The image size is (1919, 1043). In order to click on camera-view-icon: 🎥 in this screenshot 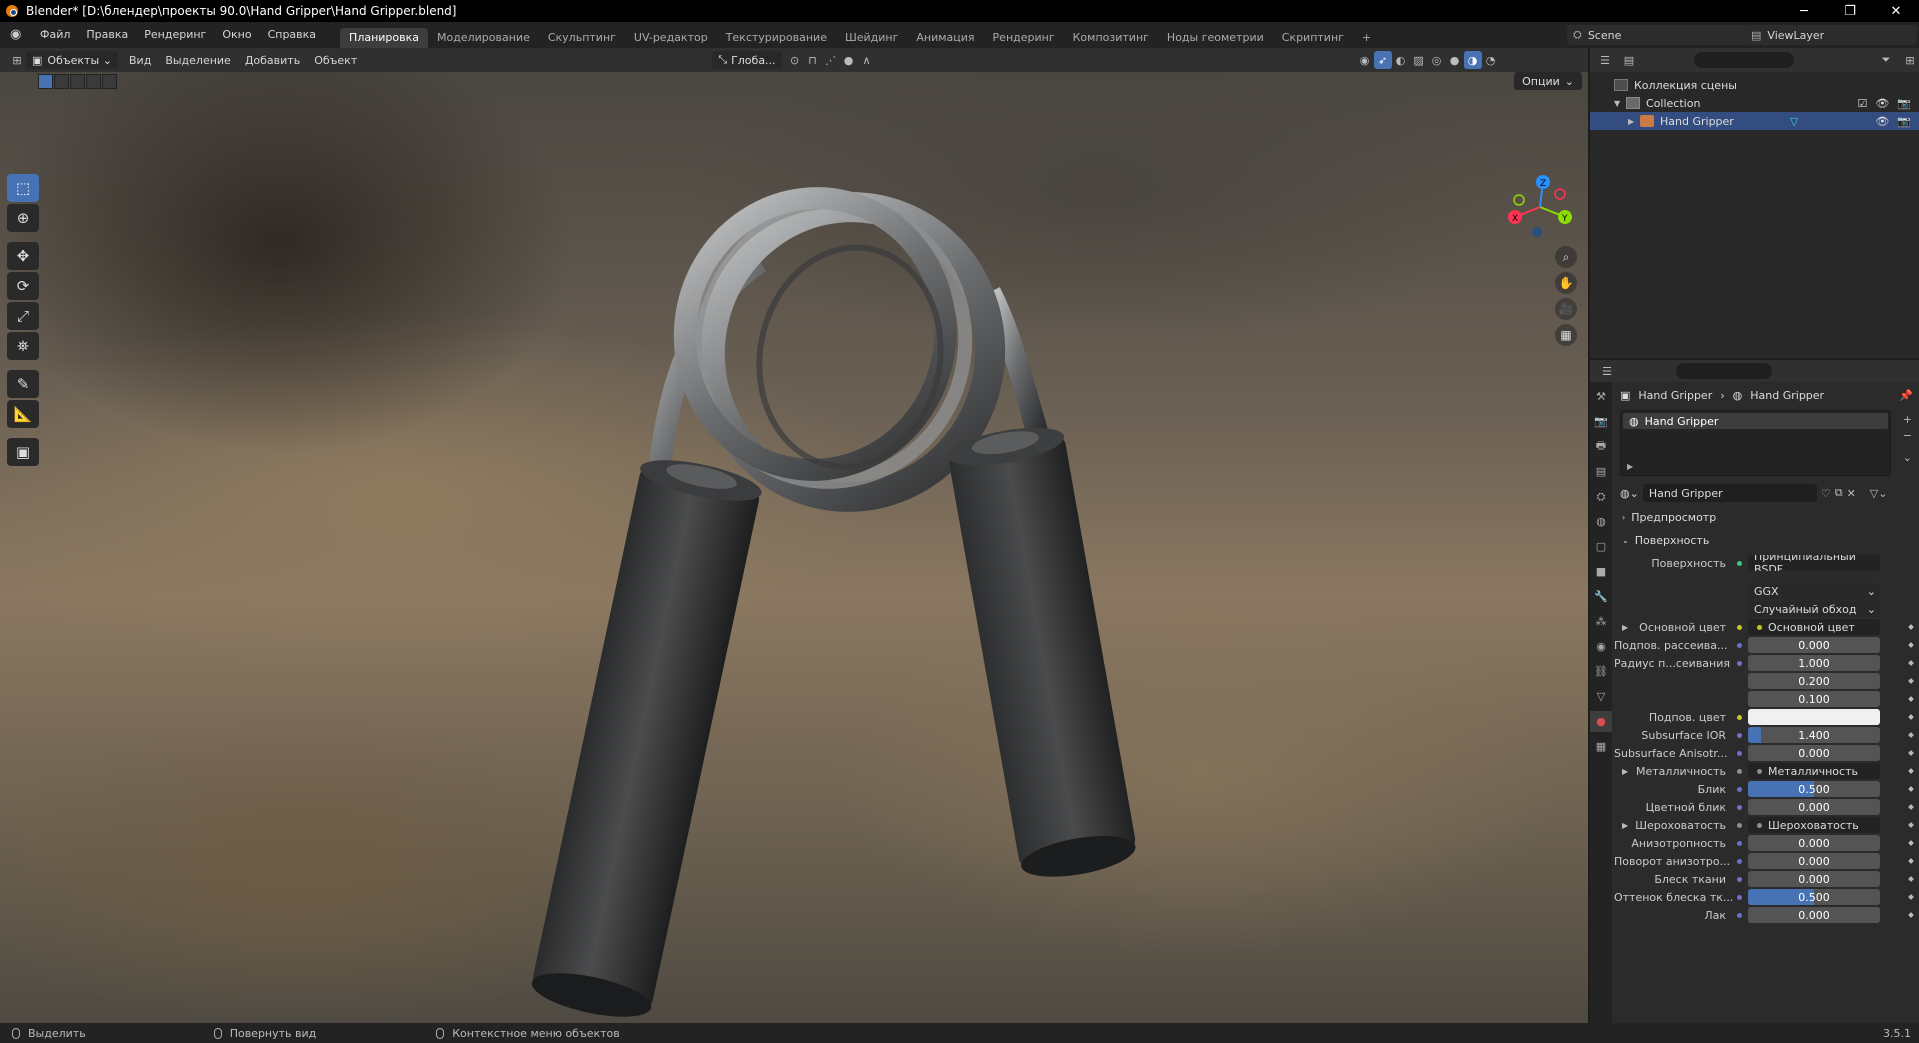, I will do `click(1566, 309)`.